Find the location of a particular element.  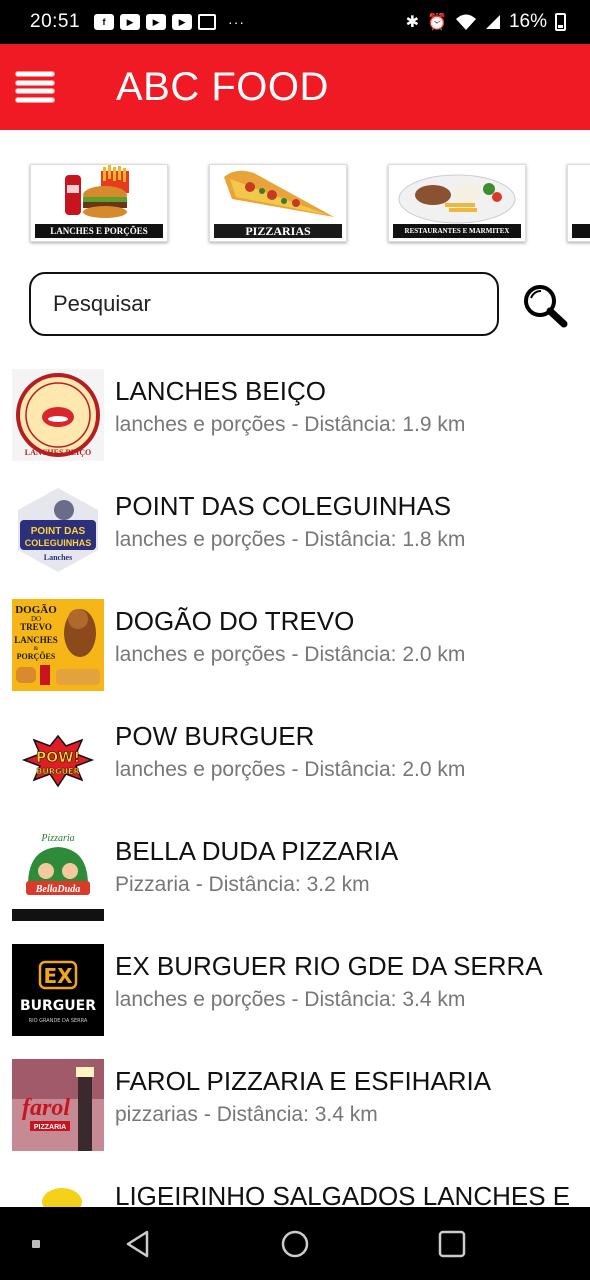

restaurant-logo-point-das-coleguinhas: POINT DAS COLEGUINHAS Lanches is located at coordinates (58, 530).